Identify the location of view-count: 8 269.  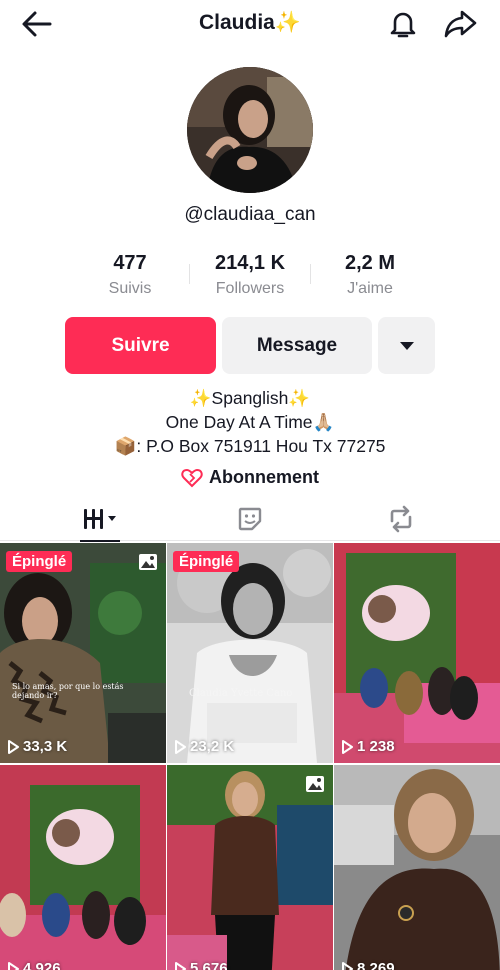
(368, 965).